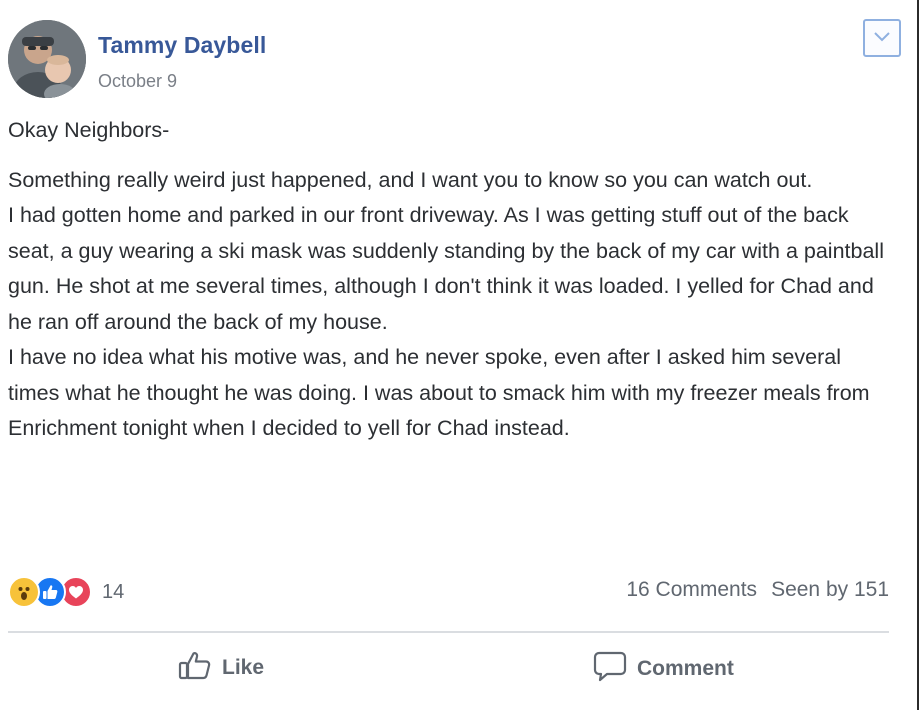 The image size is (919, 710). What do you see at coordinates (448, 632) in the screenshot?
I see `divider` at bounding box center [448, 632].